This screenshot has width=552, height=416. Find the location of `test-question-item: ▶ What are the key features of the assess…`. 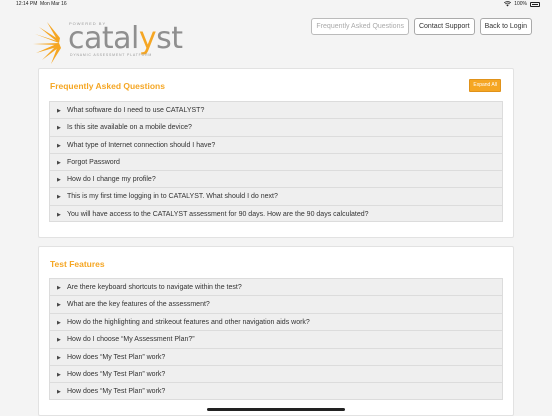

test-question-item: ▶ What are the key features of the assess… is located at coordinates (276, 304).